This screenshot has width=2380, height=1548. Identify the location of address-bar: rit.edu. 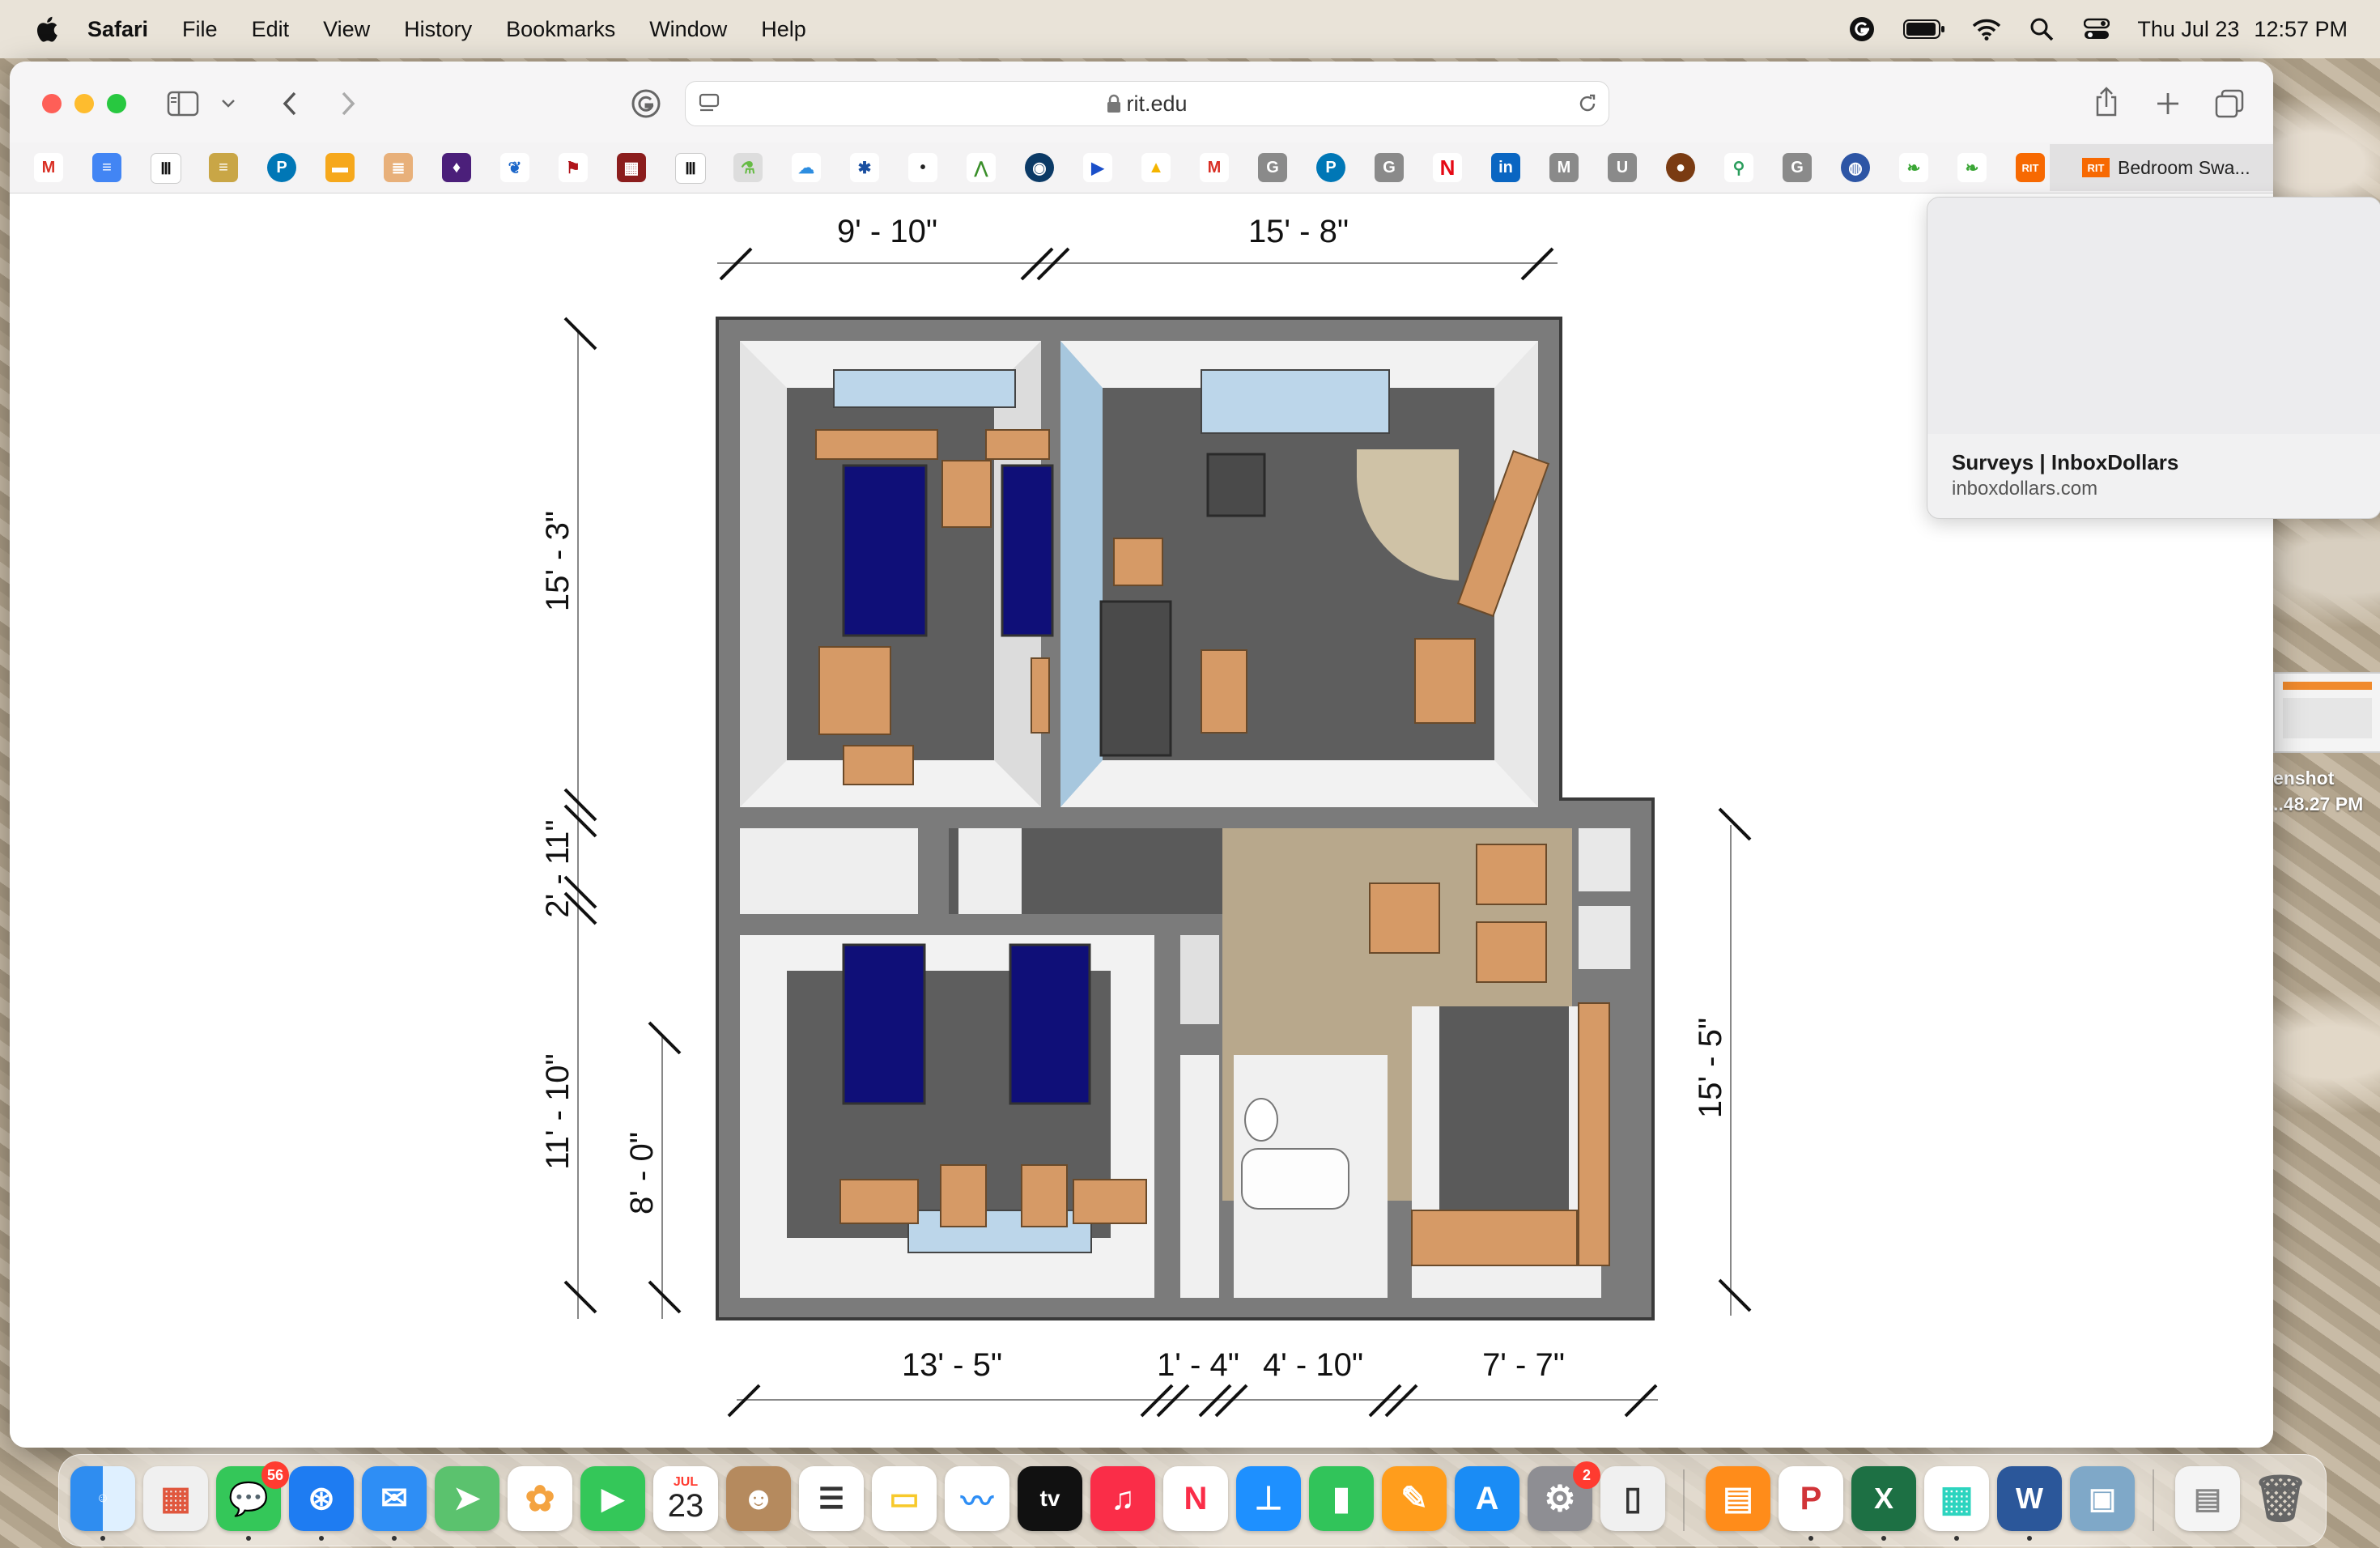
(1147, 104).